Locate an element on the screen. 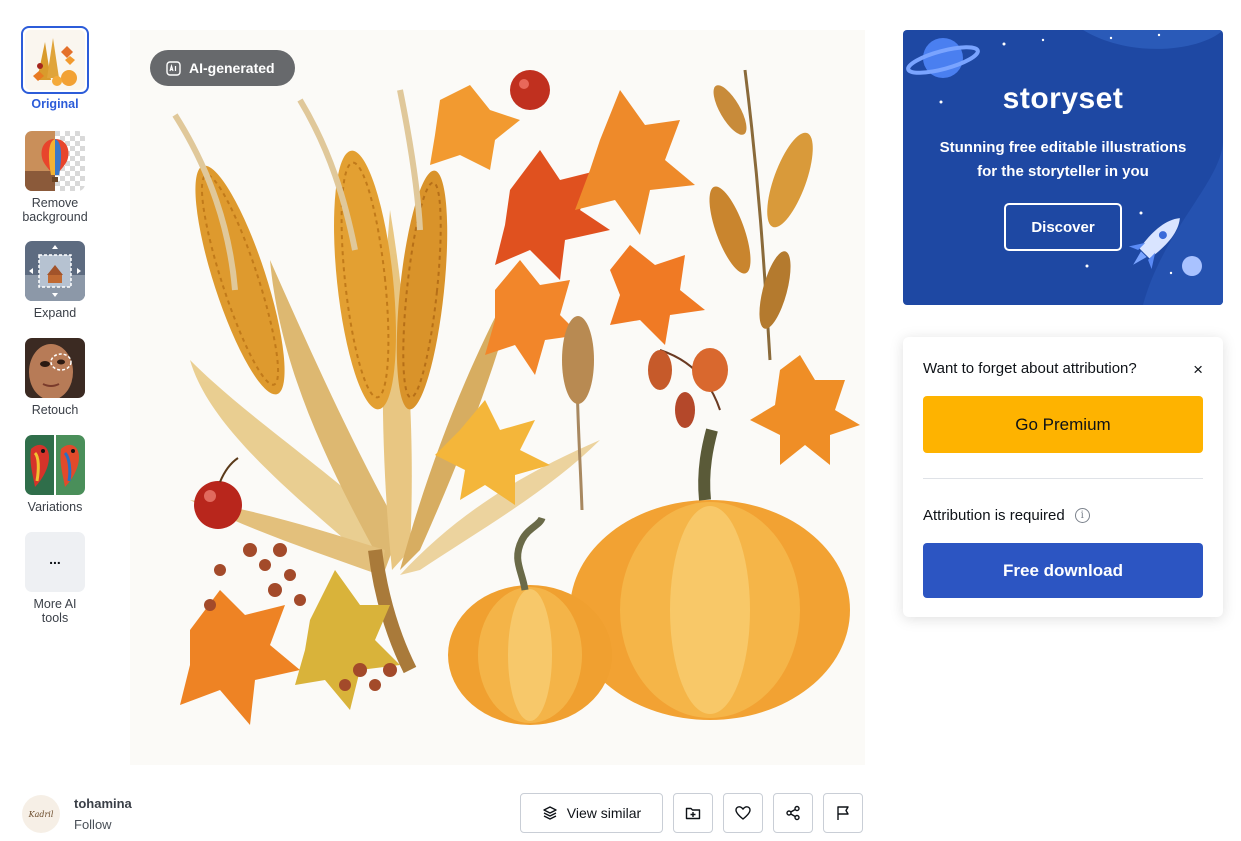 The height and width of the screenshot is (841, 1241). share-icon is located at coordinates (793, 813).